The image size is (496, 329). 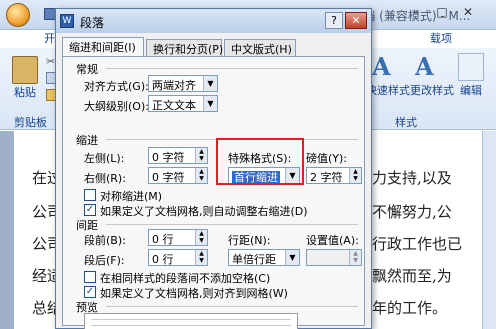 I want to click on space-after-input: 0 行 ▲ ▼, so click(x=178, y=257).